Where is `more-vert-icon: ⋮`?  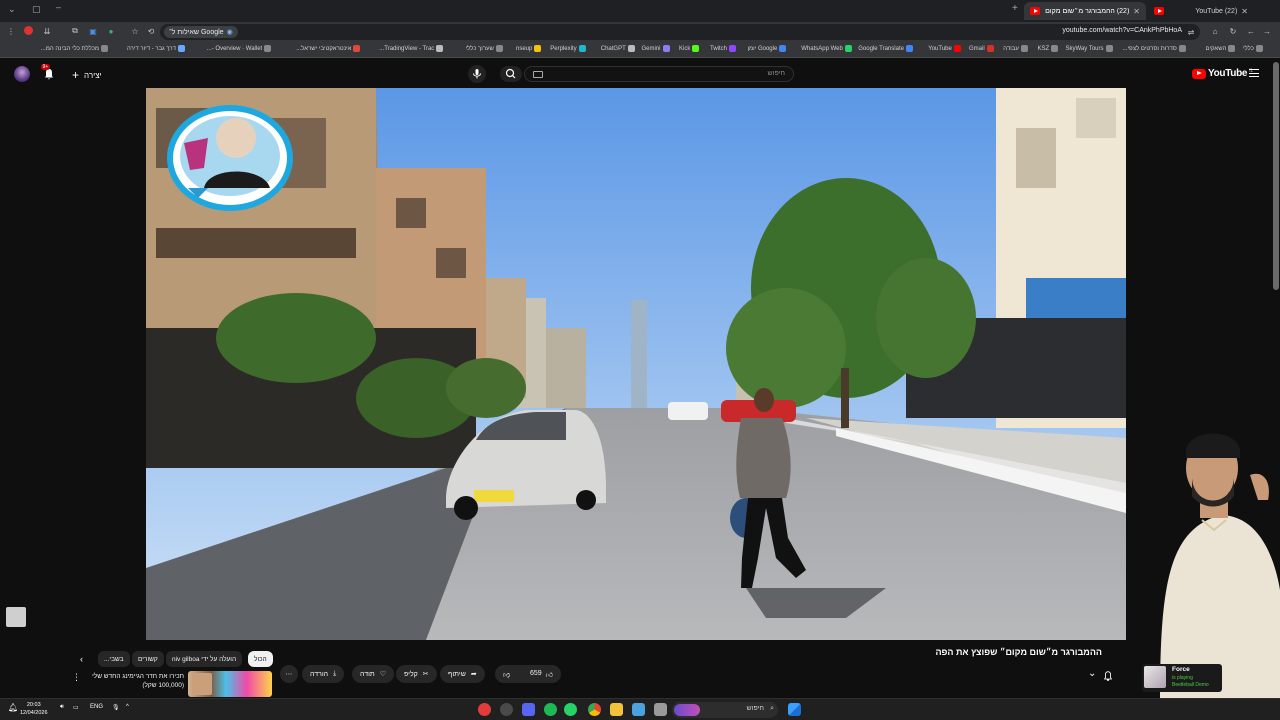
more-vert-icon: ⋮ is located at coordinates (11, 31).